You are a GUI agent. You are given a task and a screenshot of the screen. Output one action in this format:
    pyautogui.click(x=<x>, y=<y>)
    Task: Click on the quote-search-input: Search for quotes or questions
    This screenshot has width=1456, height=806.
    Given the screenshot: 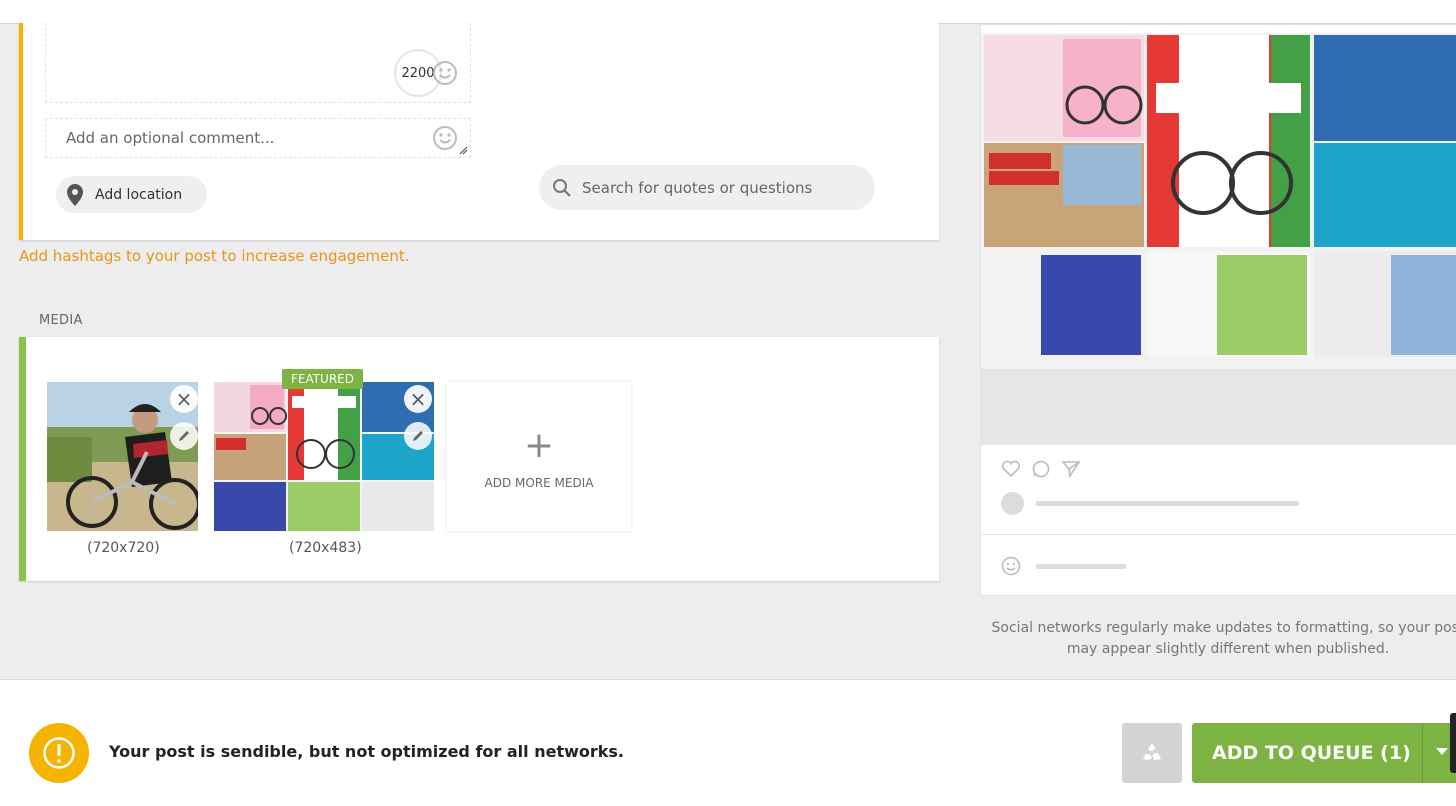 What is the action you would take?
    pyautogui.click(x=707, y=187)
    